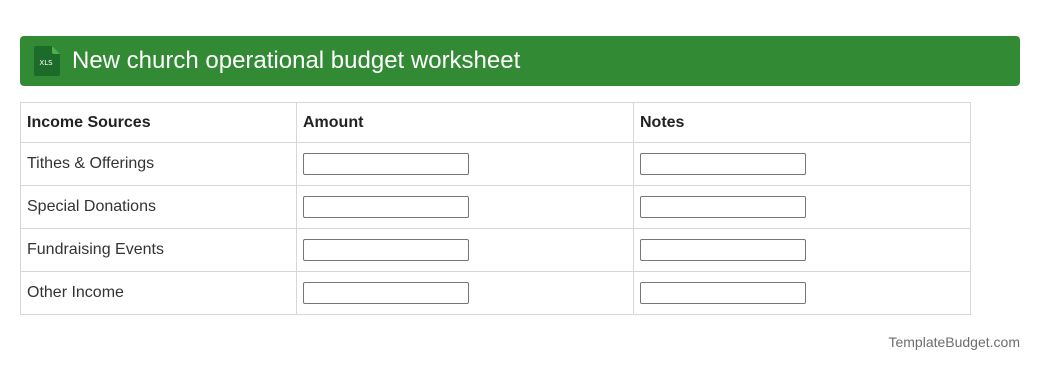  I want to click on table-row: Tithes & Offerings, so click(495, 164).